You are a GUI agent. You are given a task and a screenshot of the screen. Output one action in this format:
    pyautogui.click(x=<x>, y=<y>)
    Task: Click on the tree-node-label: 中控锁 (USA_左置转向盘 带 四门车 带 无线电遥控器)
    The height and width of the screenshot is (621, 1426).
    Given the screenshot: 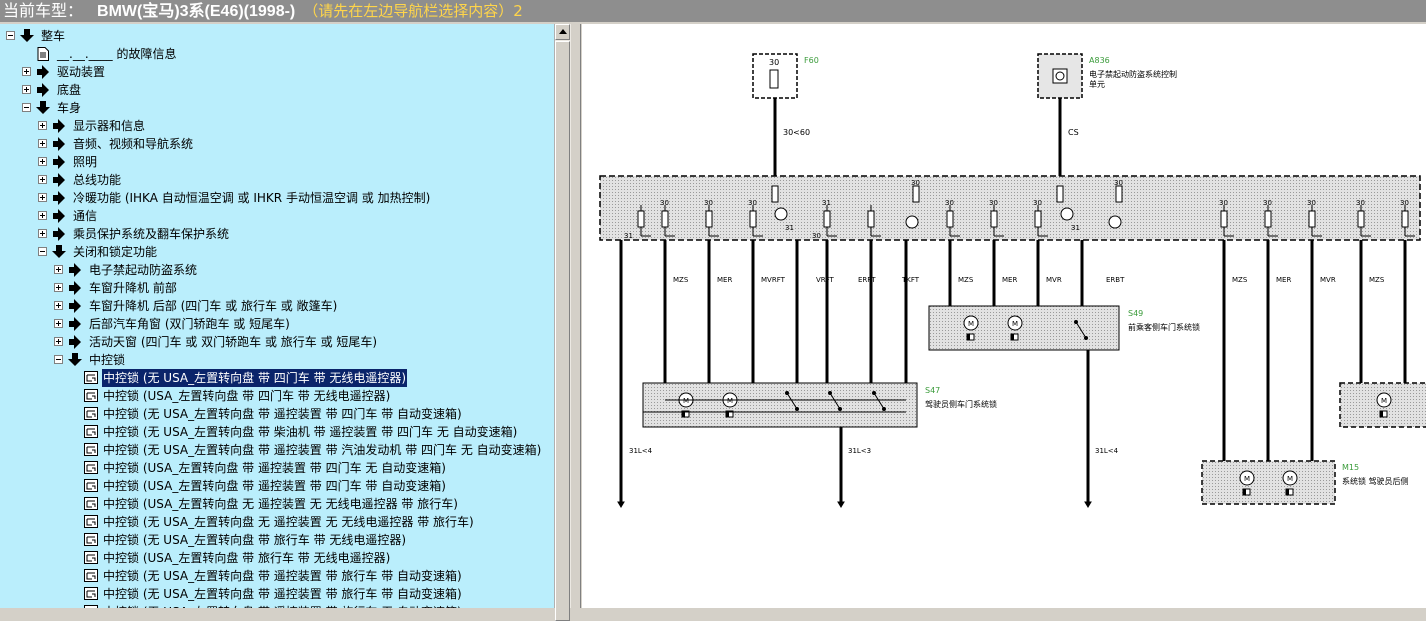 What is the action you would take?
    pyautogui.click(x=246, y=396)
    